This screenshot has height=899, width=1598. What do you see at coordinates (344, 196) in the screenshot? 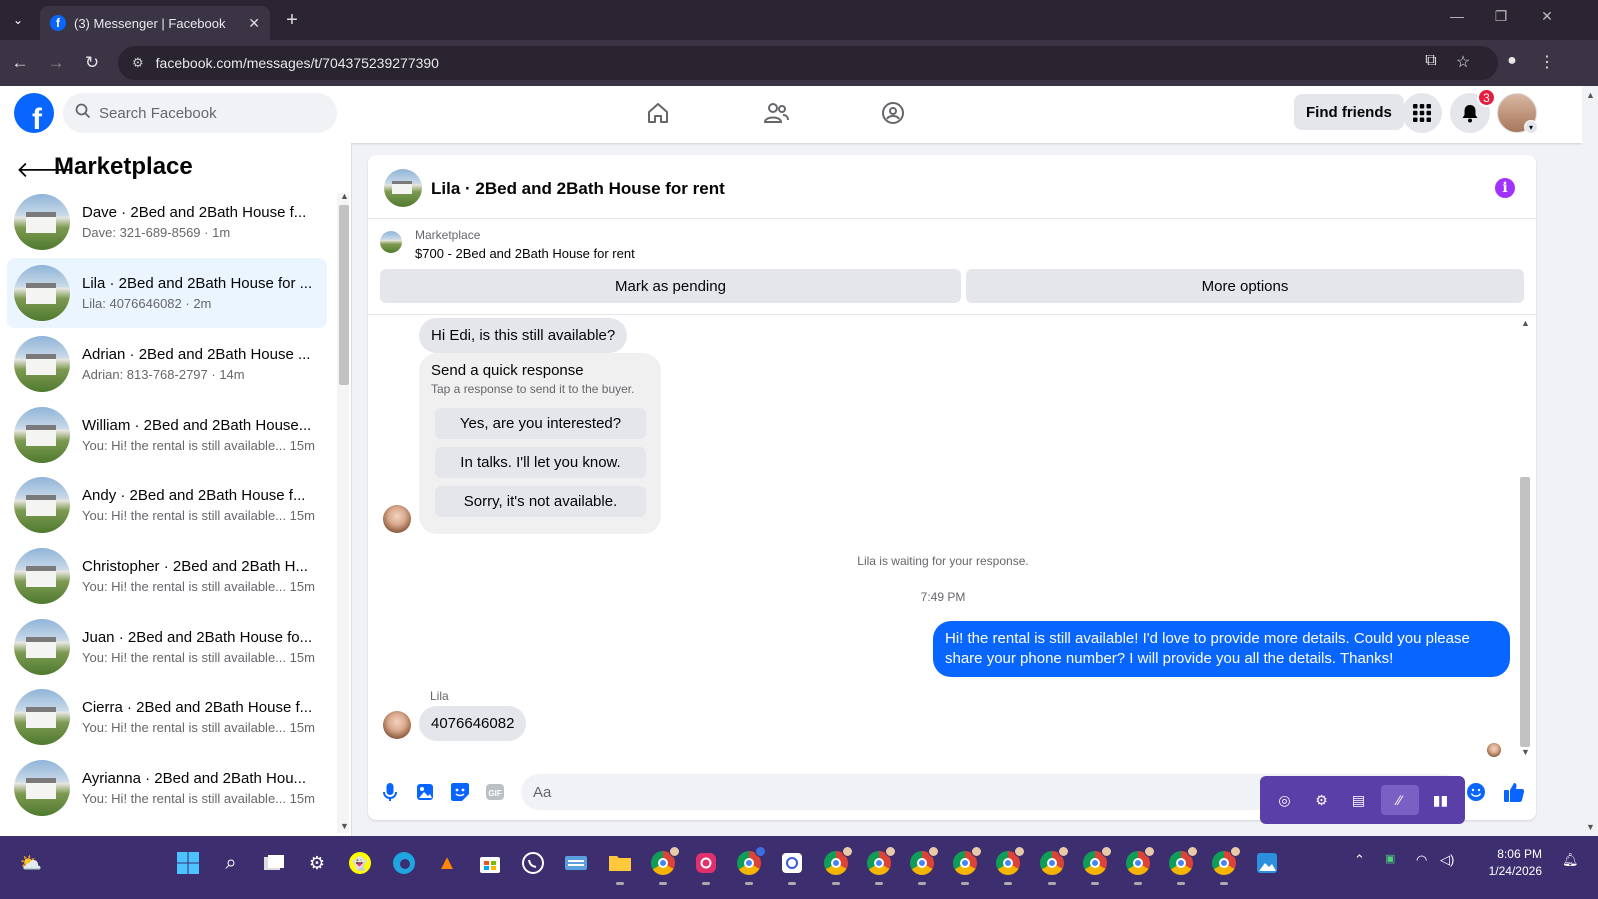
I see `scroll-up-icon: ▲` at bounding box center [344, 196].